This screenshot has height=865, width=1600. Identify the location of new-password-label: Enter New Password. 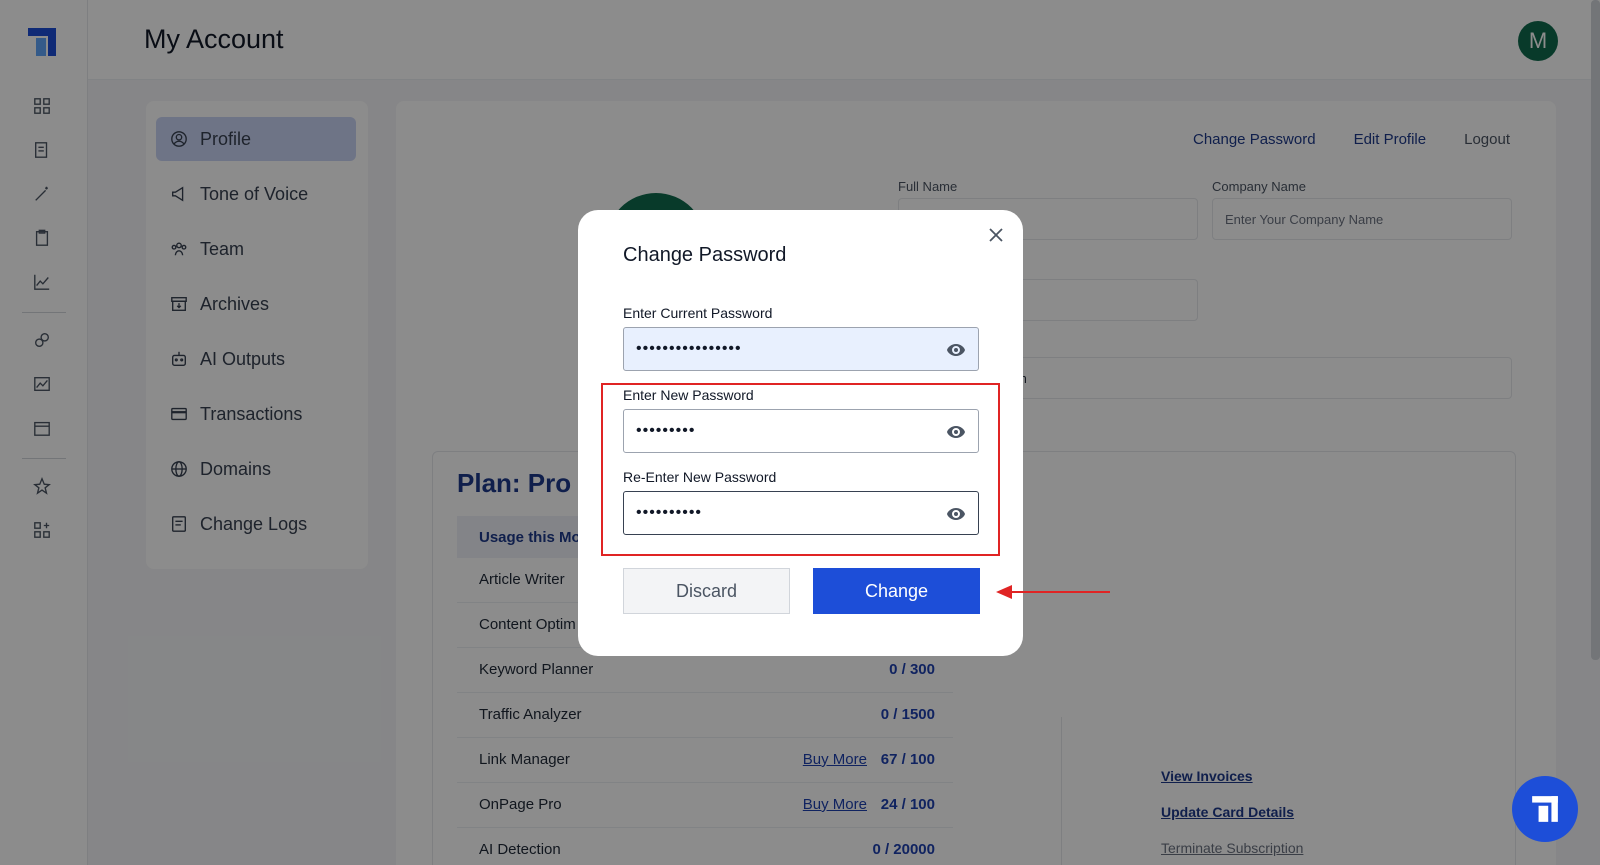
(688, 395).